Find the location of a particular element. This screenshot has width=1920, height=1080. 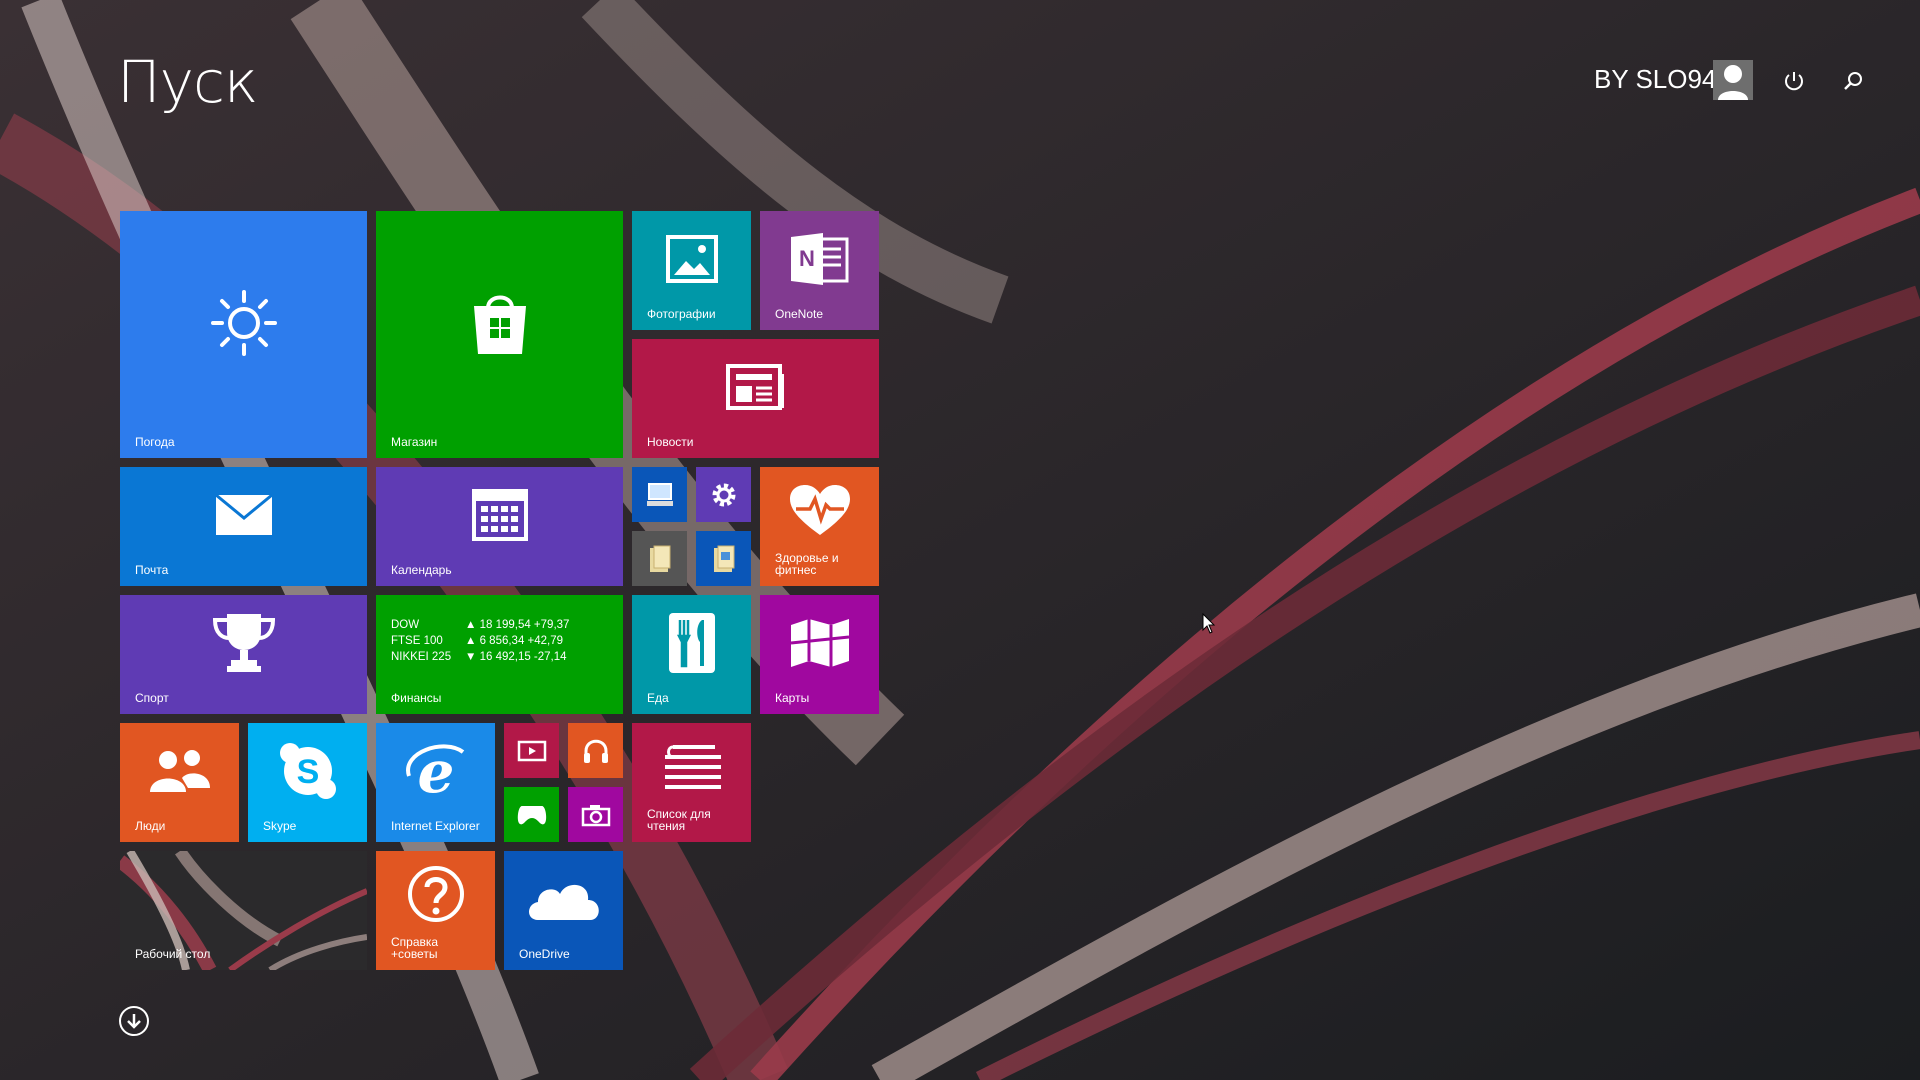

power-icon is located at coordinates (1794, 81).